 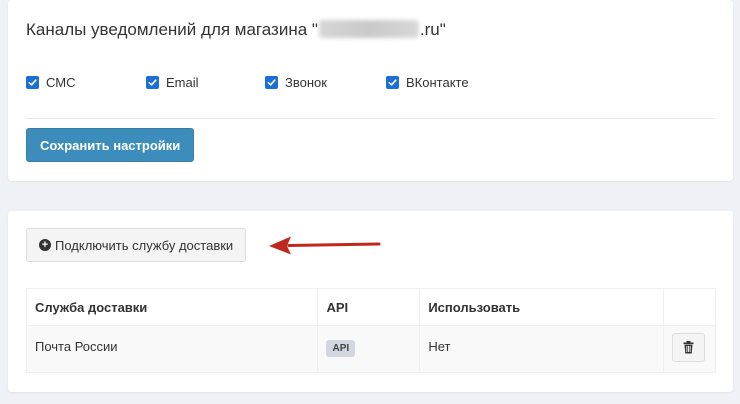 I want to click on title-suffix: .ru", so click(x=432, y=29).